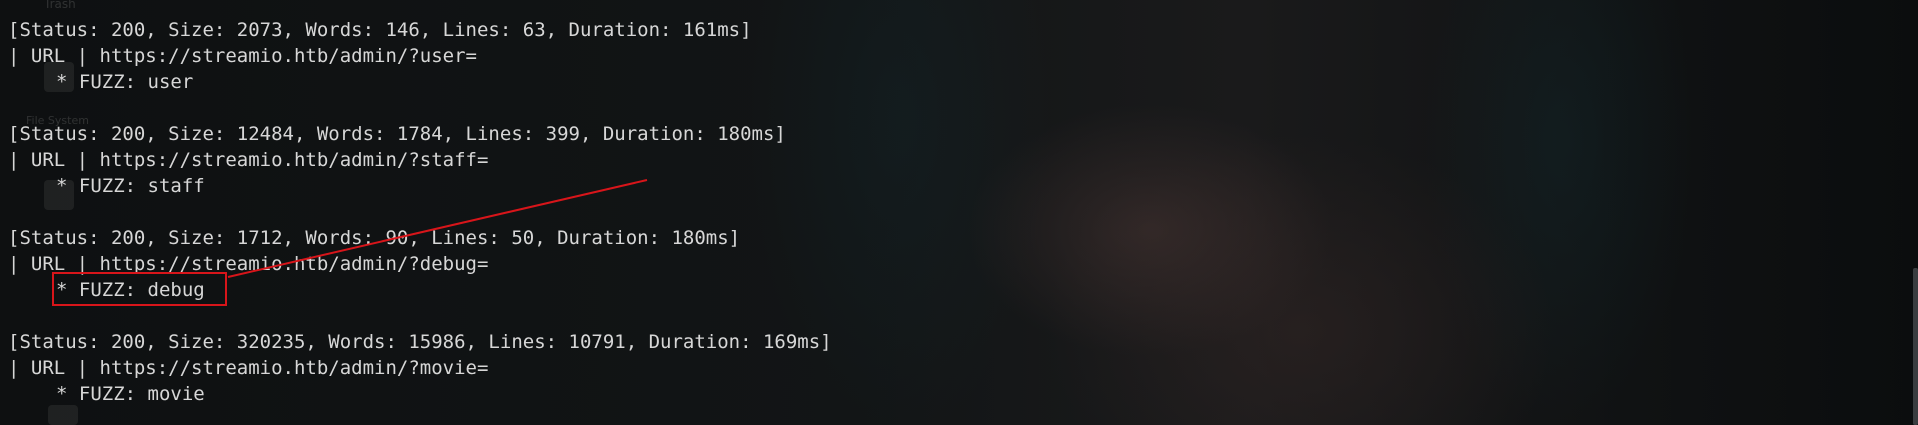 The image size is (1918, 425). What do you see at coordinates (139, 289) in the screenshot?
I see `debug-highlight-box` at bounding box center [139, 289].